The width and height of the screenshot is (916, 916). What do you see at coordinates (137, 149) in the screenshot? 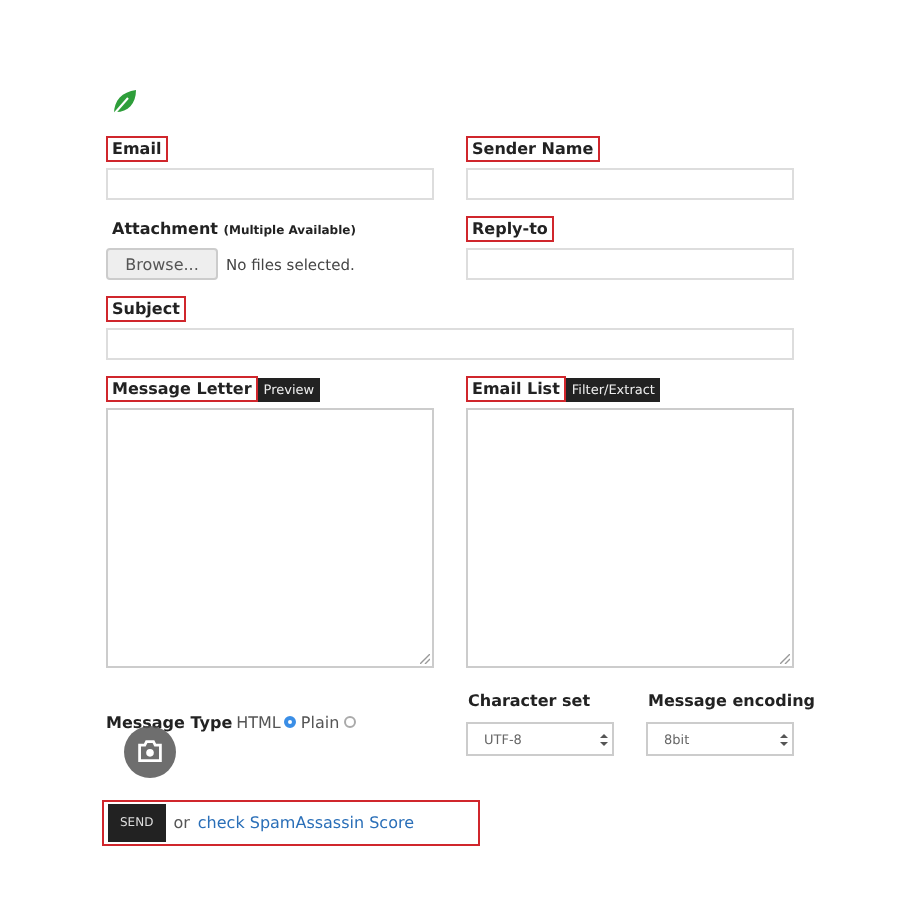
I see `field-label: Email` at bounding box center [137, 149].